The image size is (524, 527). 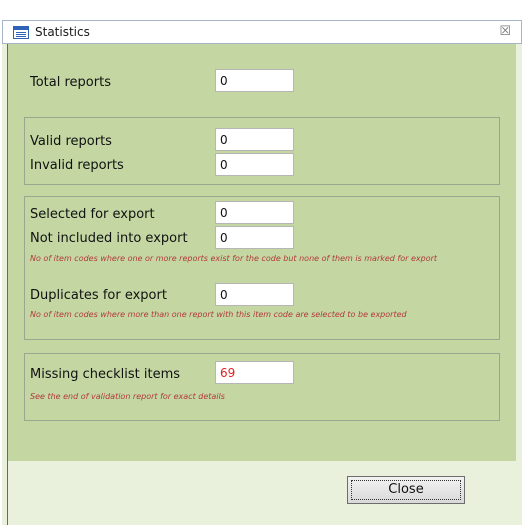 What do you see at coordinates (254, 80) in the screenshot?
I see `total-reports-field: 0` at bounding box center [254, 80].